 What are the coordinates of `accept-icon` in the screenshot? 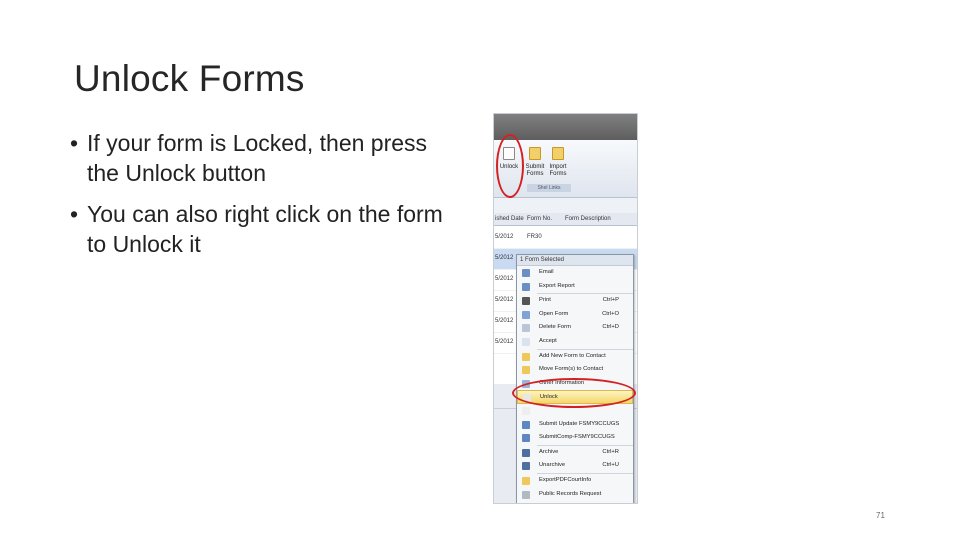 It's located at (526, 341).